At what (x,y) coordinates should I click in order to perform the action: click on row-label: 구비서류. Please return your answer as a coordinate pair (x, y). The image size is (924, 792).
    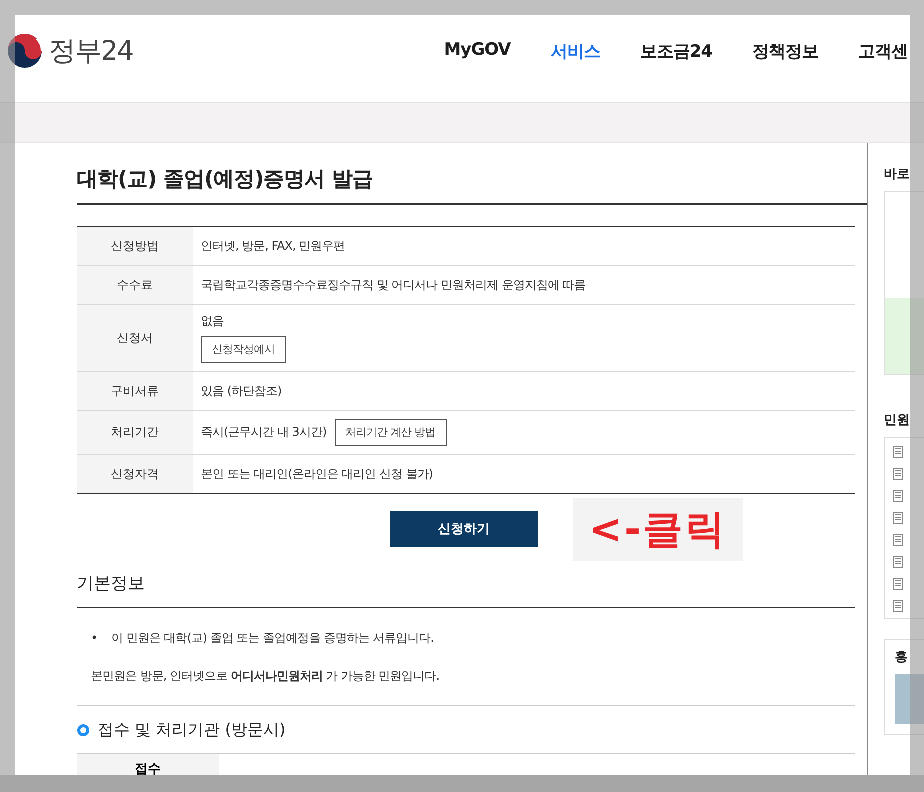
    Looking at the image, I should click on (135, 391).